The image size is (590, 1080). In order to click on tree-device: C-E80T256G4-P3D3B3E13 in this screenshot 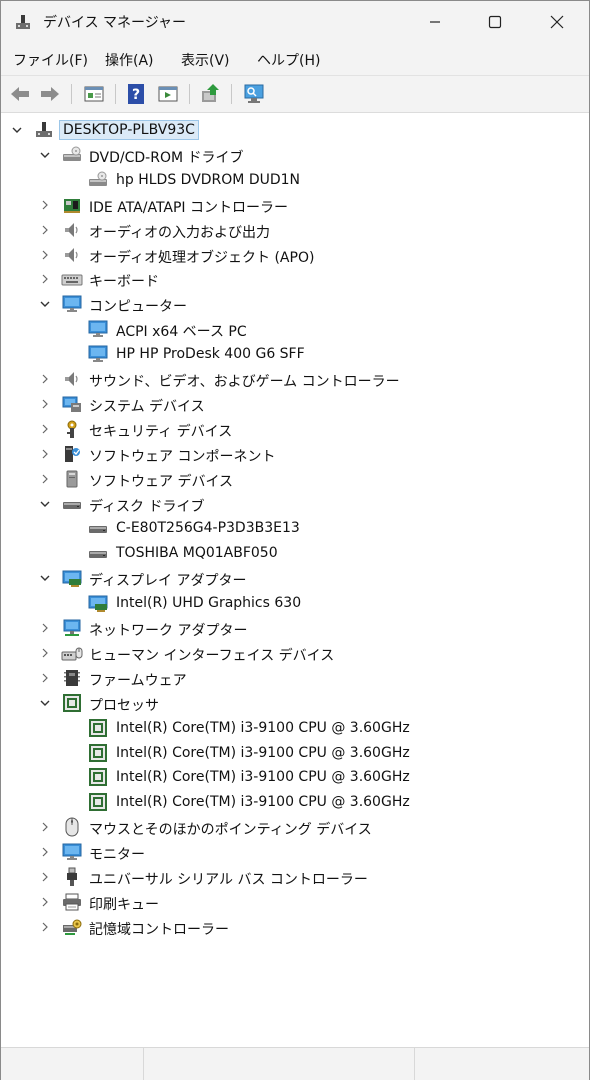, I will do `click(295, 528)`.